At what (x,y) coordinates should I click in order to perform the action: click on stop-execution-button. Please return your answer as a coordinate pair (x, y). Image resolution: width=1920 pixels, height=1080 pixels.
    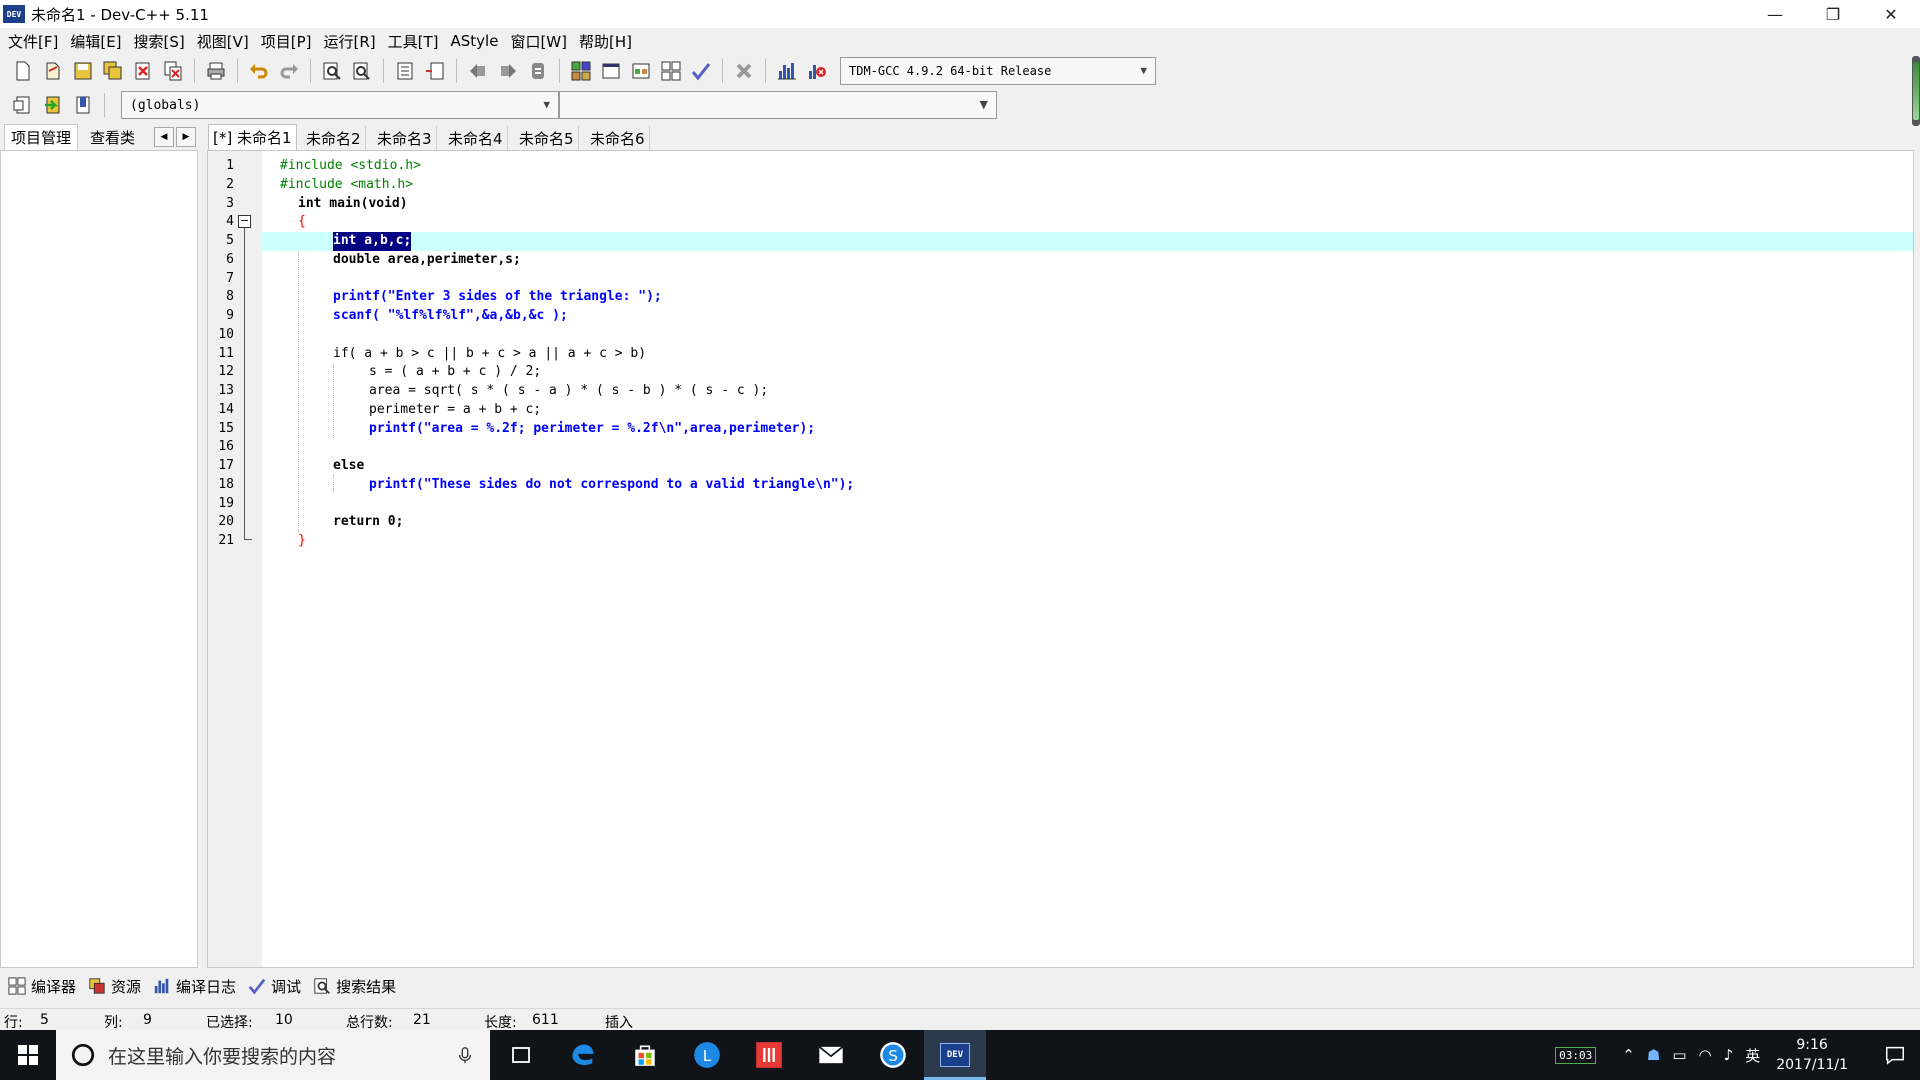
    Looking at the image, I should click on (744, 71).